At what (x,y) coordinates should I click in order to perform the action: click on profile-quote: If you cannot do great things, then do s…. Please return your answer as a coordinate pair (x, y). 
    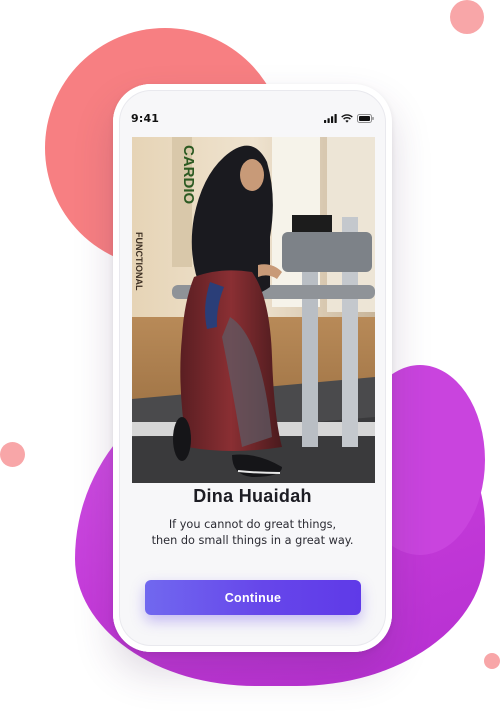
    Looking at the image, I should click on (252, 533).